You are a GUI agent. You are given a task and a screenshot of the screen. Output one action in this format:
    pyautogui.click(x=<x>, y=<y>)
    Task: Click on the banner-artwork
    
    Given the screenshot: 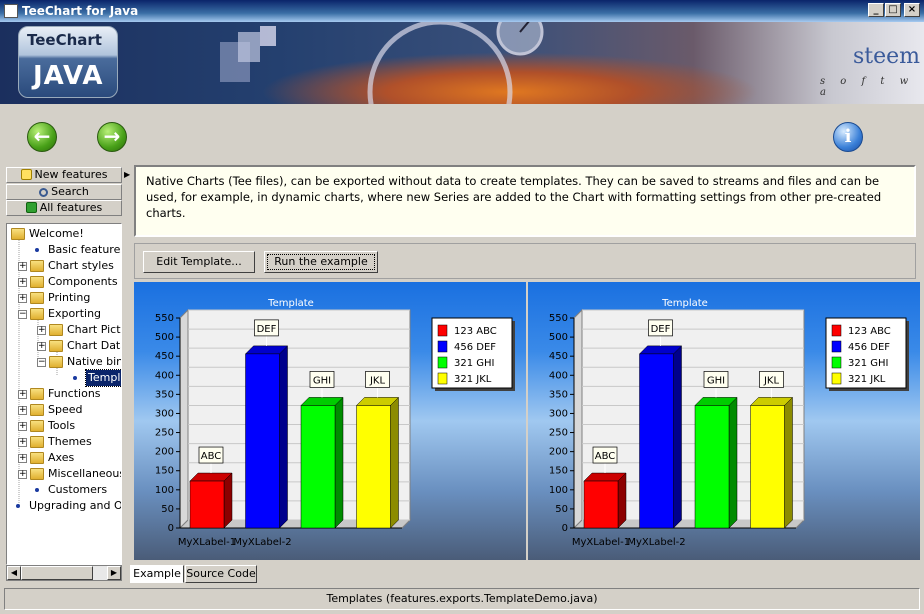 What is the action you would take?
    pyautogui.click(x=382, y=63)
    